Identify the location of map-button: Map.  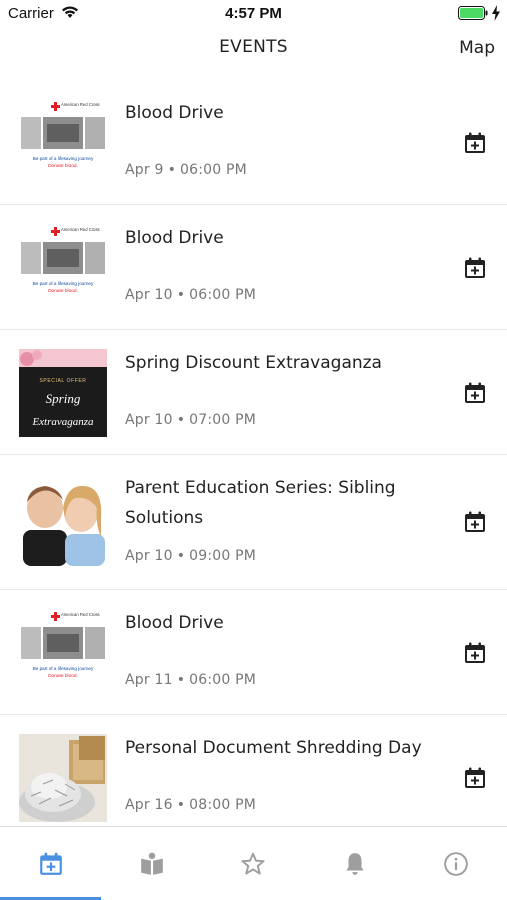
(477, 48).